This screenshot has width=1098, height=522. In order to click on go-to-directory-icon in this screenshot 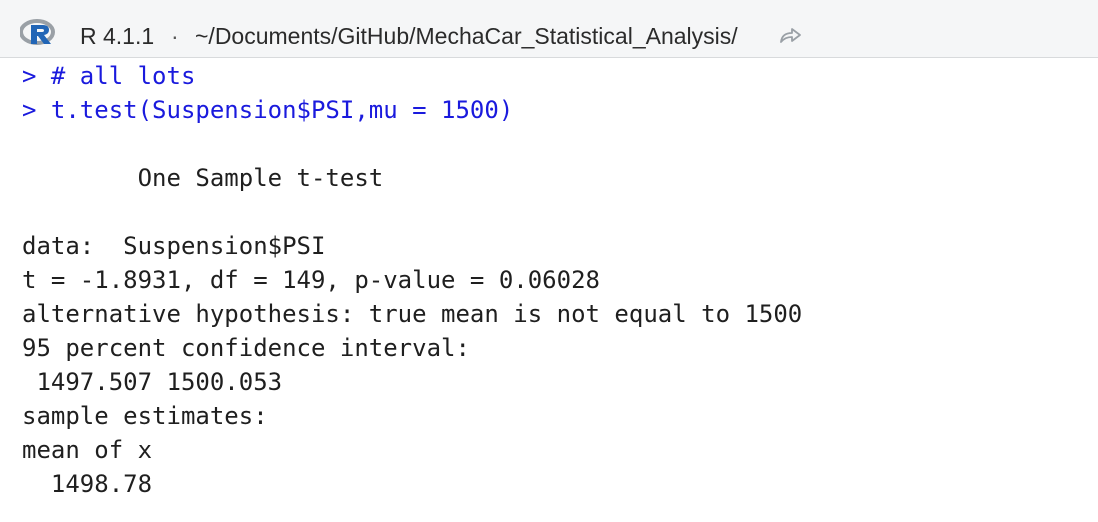, I will do `click(791, 35)`.